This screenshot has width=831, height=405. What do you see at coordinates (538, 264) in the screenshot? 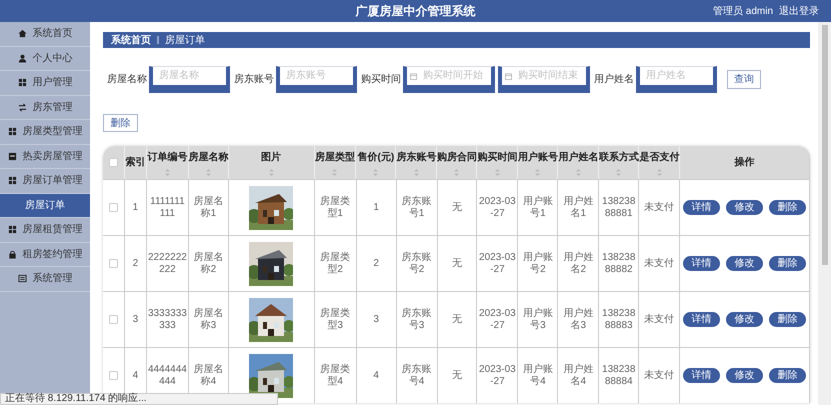
I see `table-cell-text: 用户账号2` at bounding box center [538, 264].